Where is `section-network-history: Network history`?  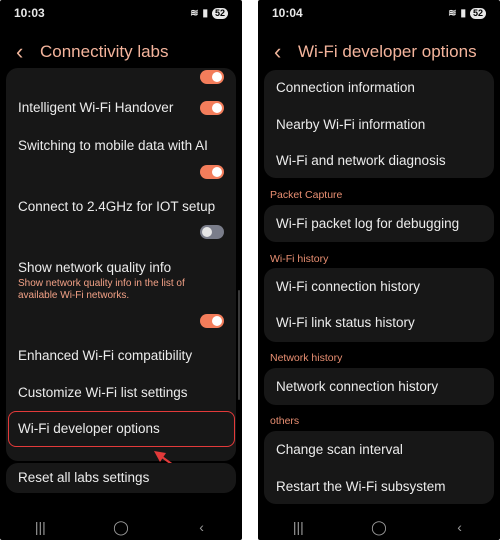 section-network-history: Network history is located at coordinates (306, 358).